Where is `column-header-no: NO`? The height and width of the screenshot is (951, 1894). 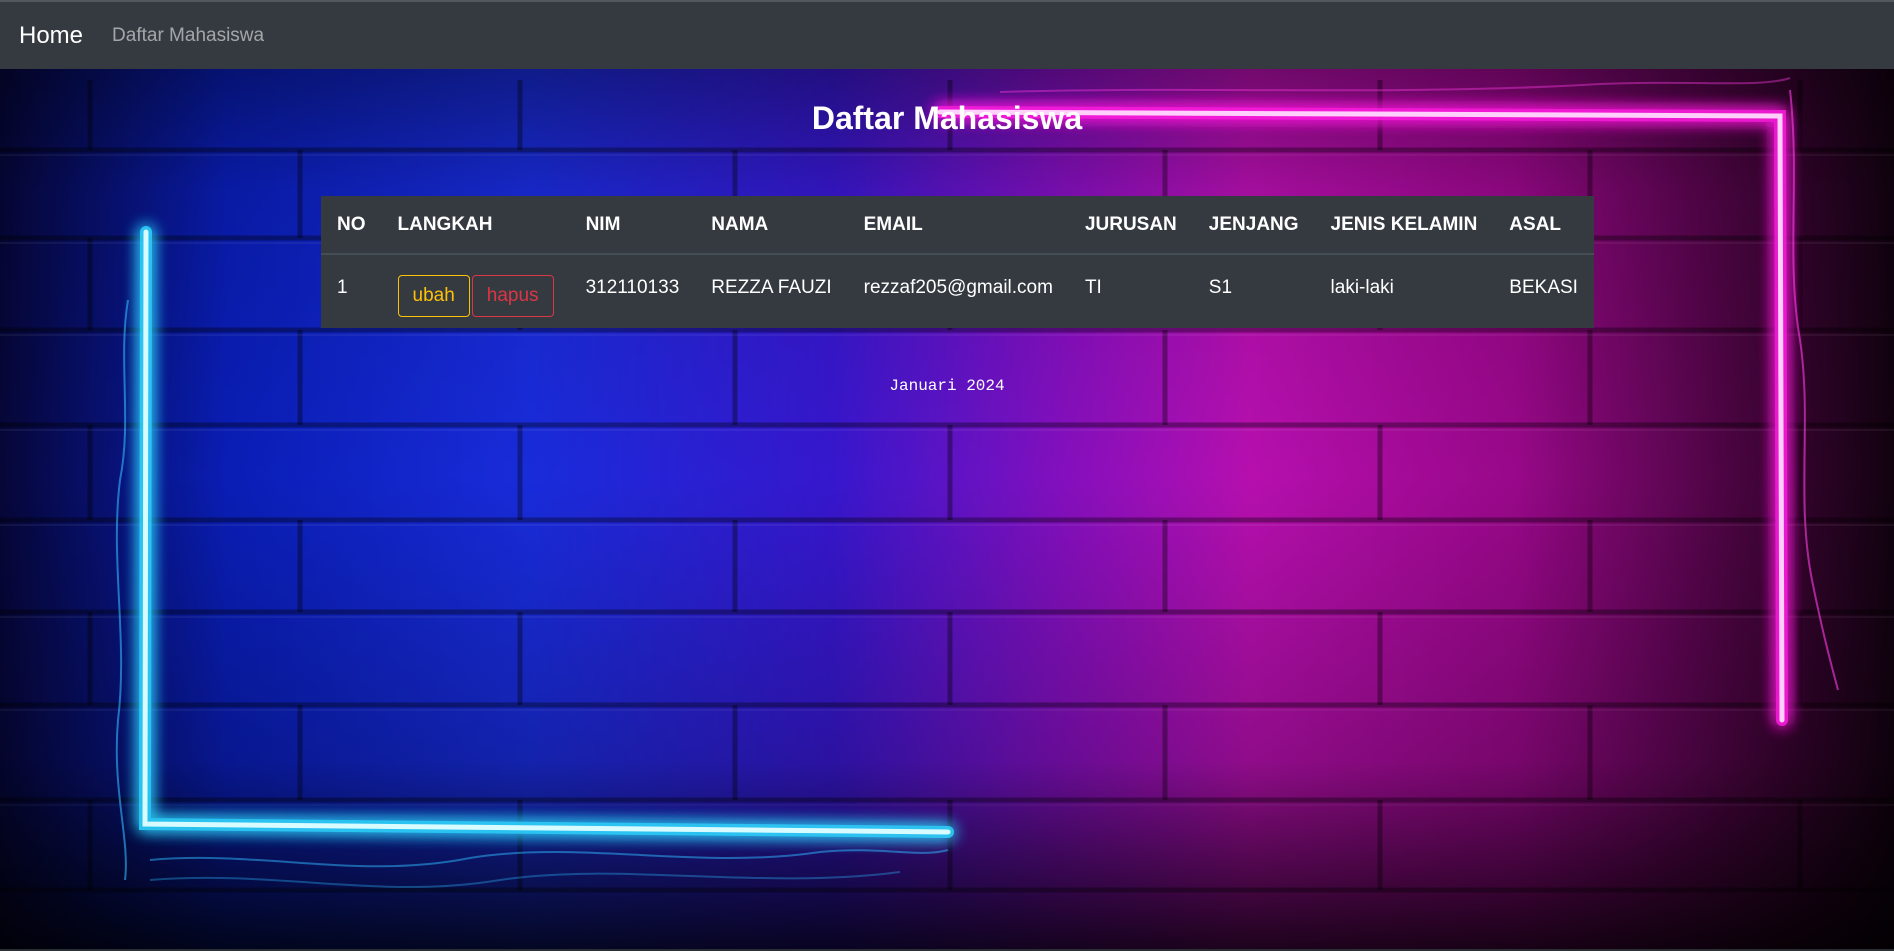 column-header-no: NO is located at coordinates (351, 225).